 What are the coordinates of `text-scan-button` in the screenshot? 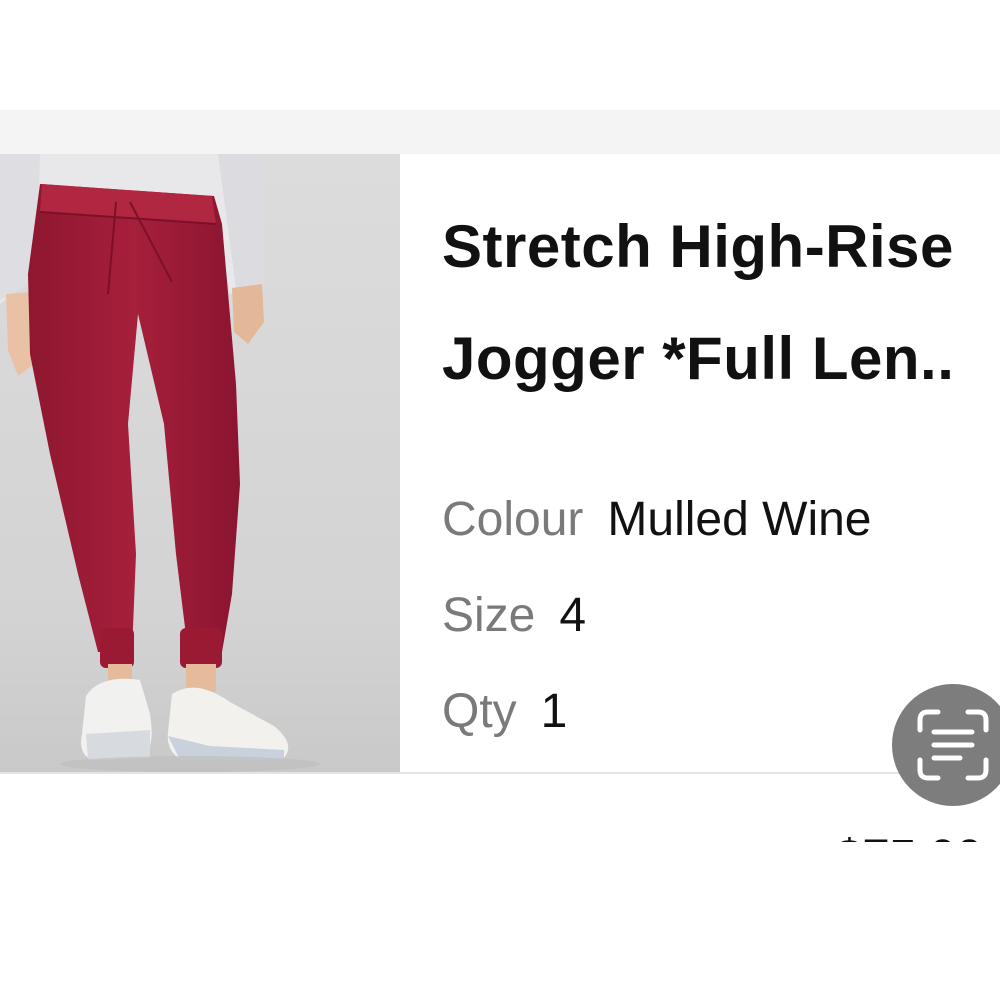 It's located at (946, 745).